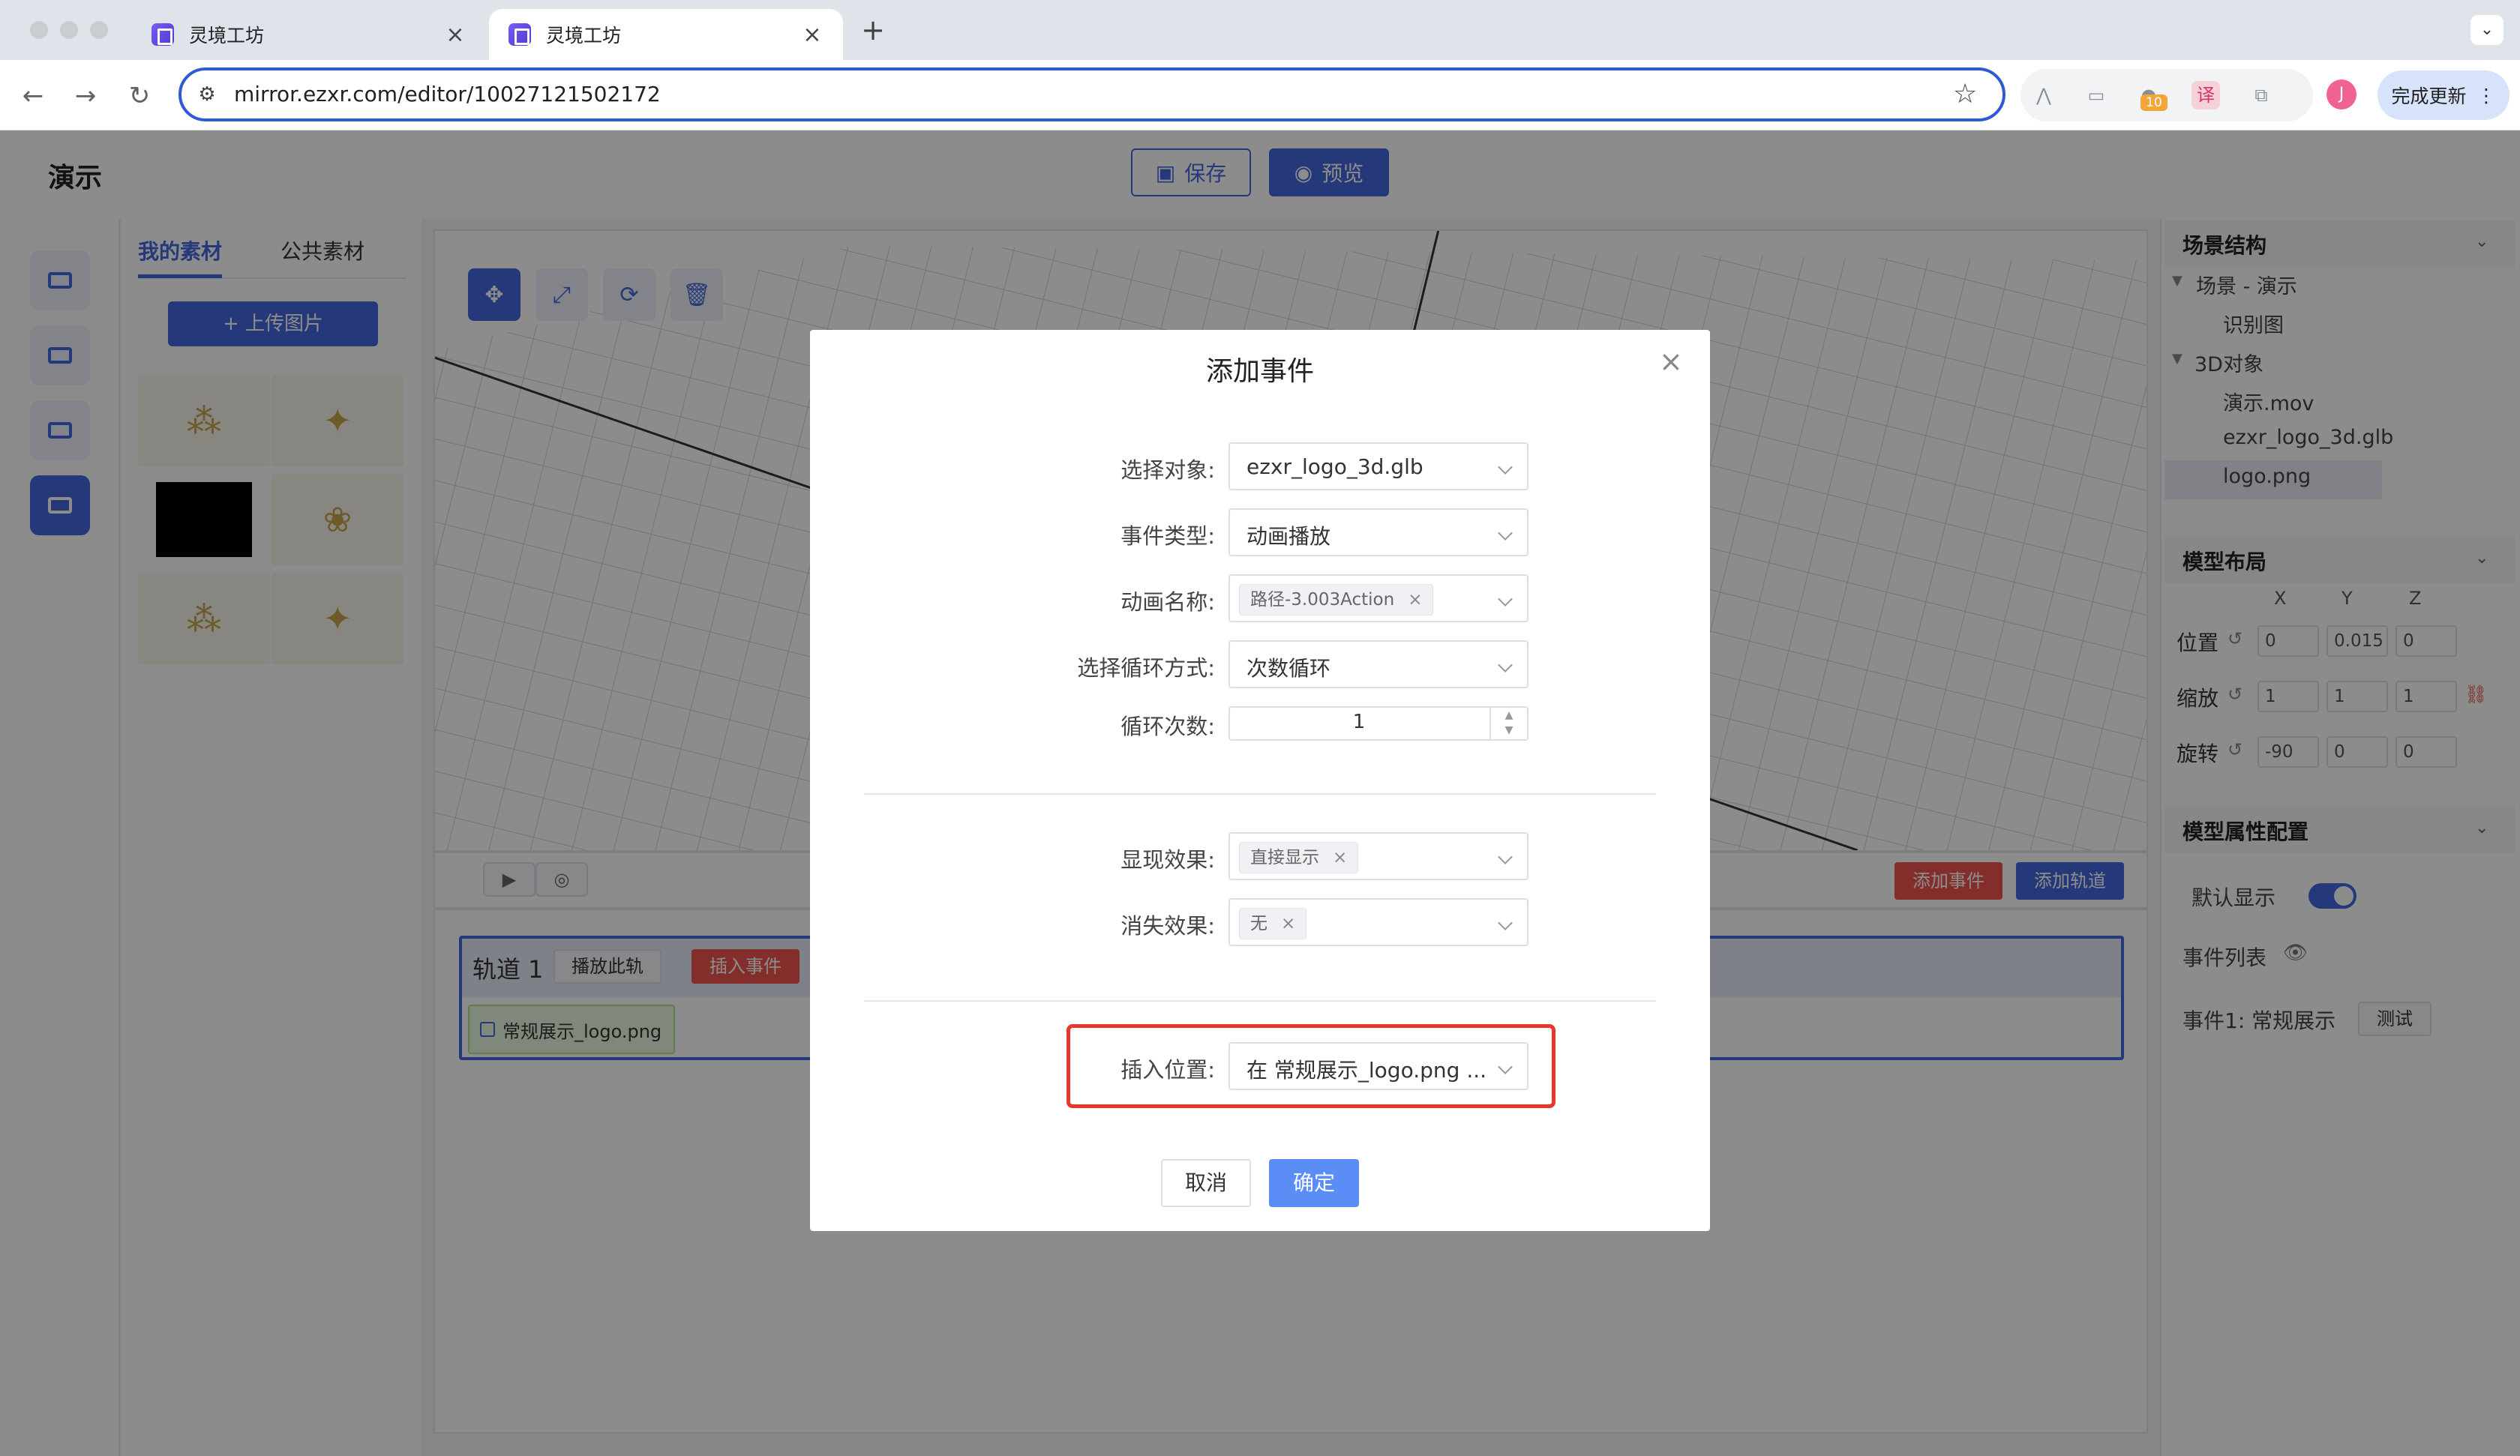 This screenshot has height=1456, width=2520. What do you see at coordinates (207, 94) in the screenshot?
I see `site-info-icon: ⚙` at bounding box center [207, 94].